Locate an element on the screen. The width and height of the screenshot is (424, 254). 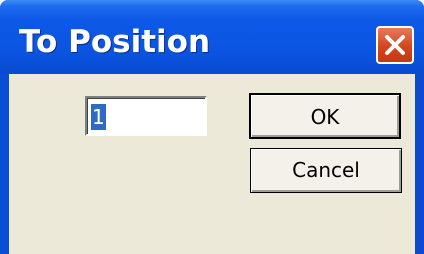
window-title: To Position is located at coordinates (115, 42).